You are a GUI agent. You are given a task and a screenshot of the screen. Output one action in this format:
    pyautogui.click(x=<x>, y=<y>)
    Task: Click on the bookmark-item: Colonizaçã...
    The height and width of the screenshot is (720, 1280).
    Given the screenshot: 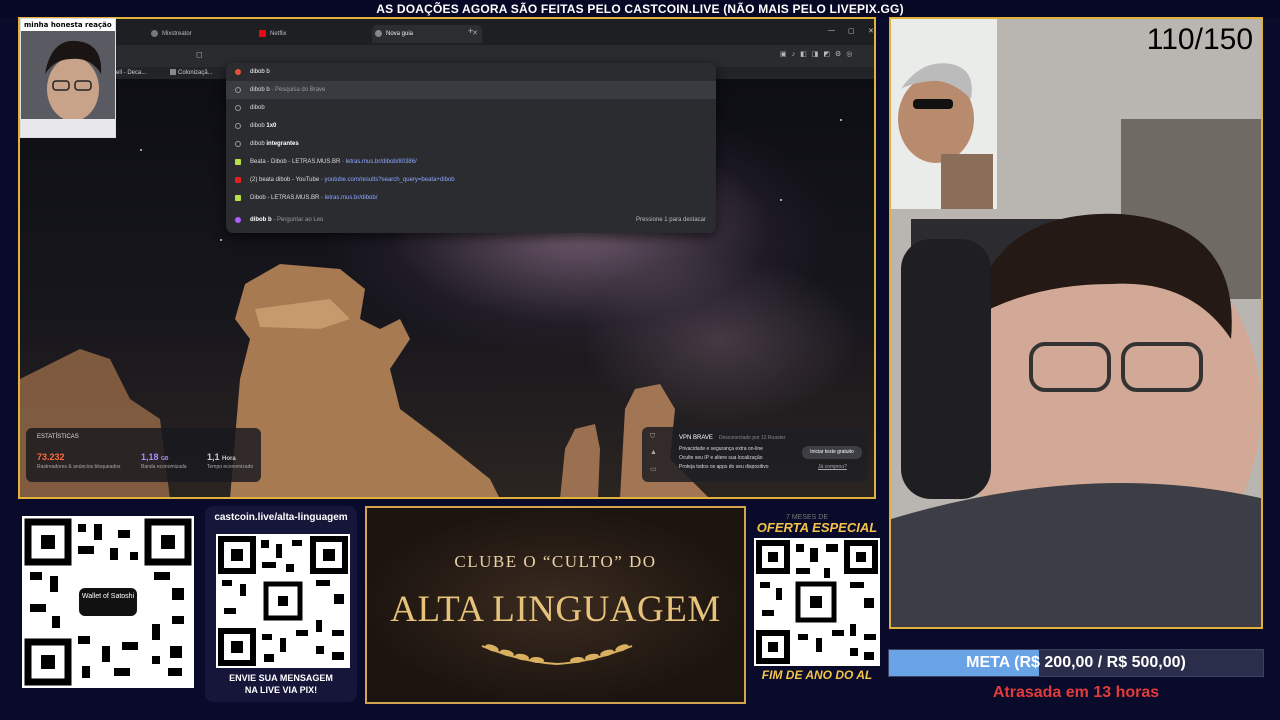 What is the action you would take?
    pyautogui.click(x=191, y=73)
    